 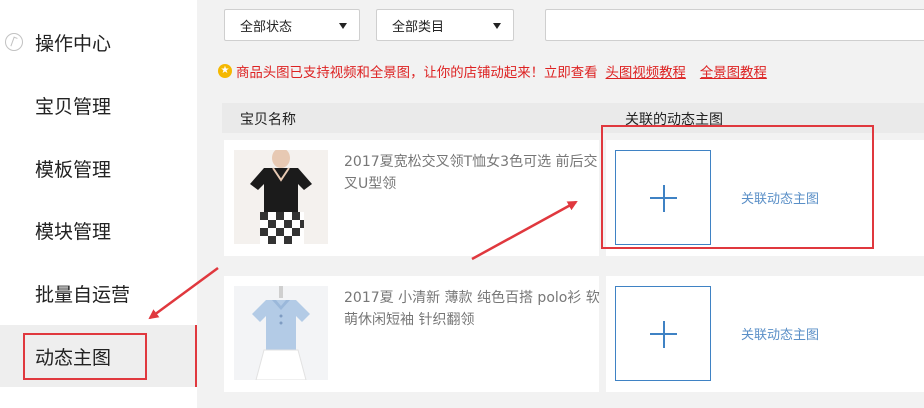 I want to click on arrow-to-sidebar-item, so click(x=183, y=293).